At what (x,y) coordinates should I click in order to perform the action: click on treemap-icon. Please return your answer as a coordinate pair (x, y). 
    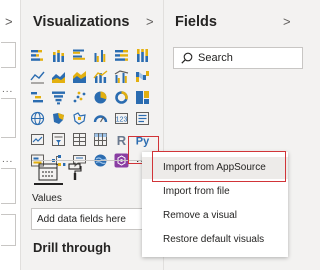
    Looking at the image, I should click on (142, 97).